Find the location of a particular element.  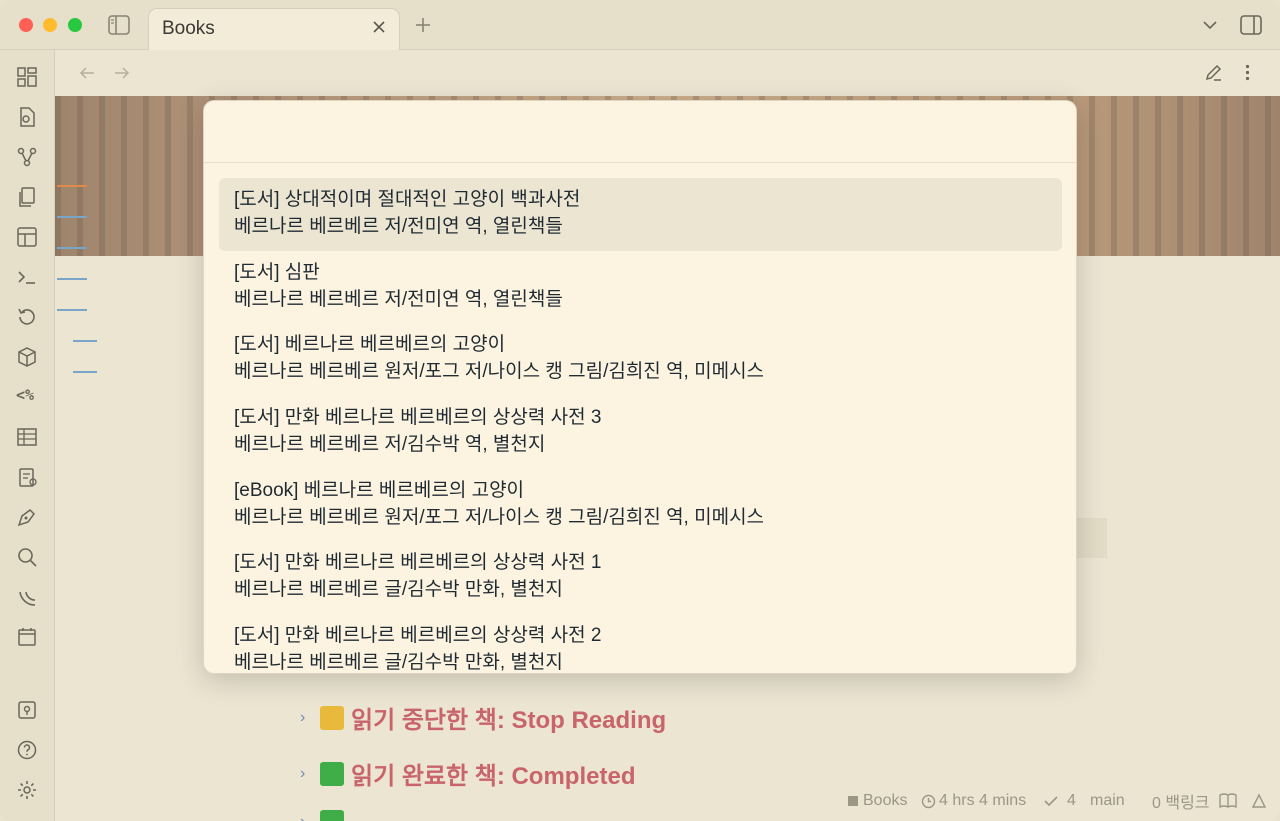

heading-label: 읽기 완료한 책: Completed is located at coordinates (493, 776).